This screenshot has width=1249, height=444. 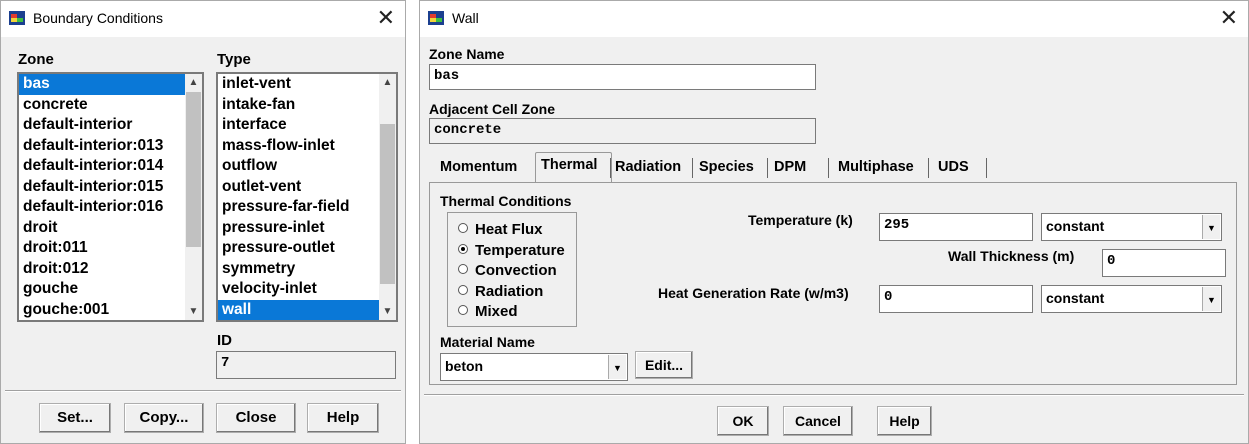 What do you see at coordinates (102, 84) in the screenshot?
I see `list-item: bas` at bounding box center [102, 84].